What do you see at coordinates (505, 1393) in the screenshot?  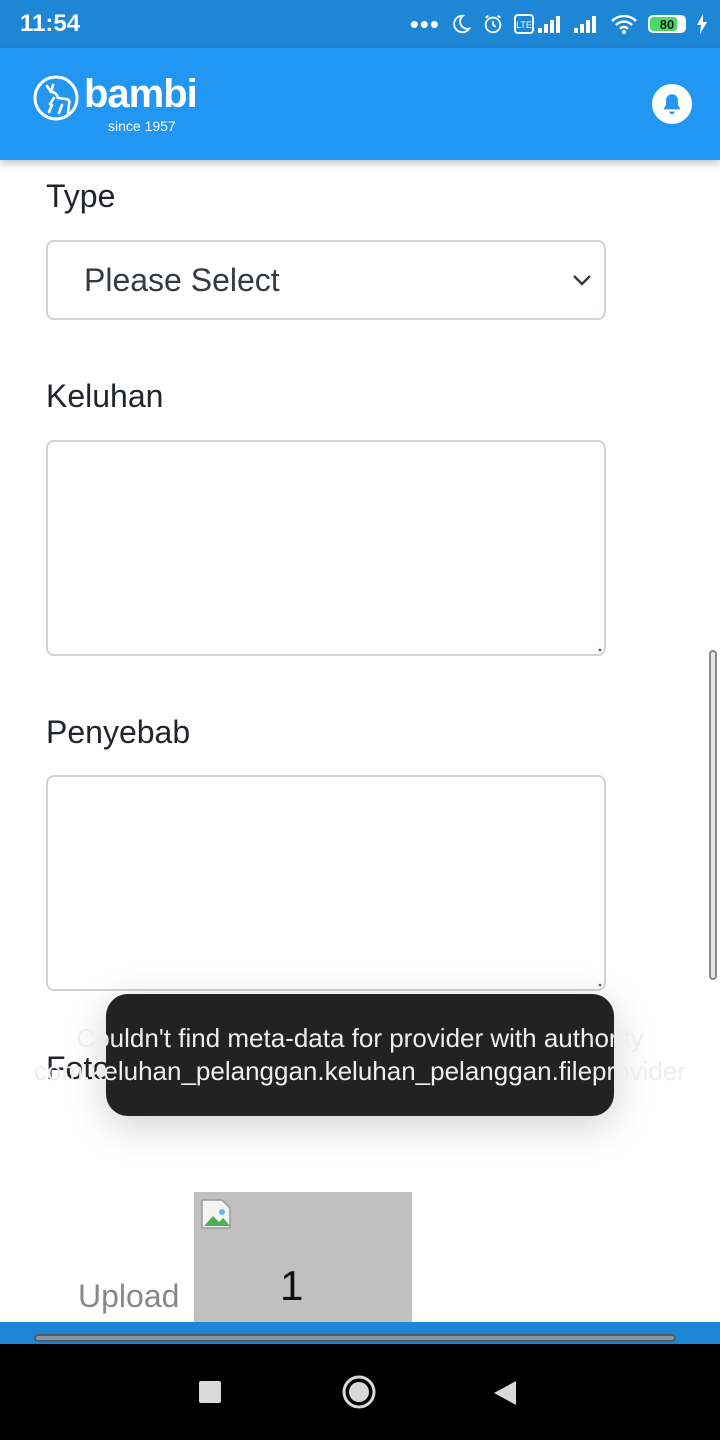 I see `back-button` at bounding box center [505, 1393].